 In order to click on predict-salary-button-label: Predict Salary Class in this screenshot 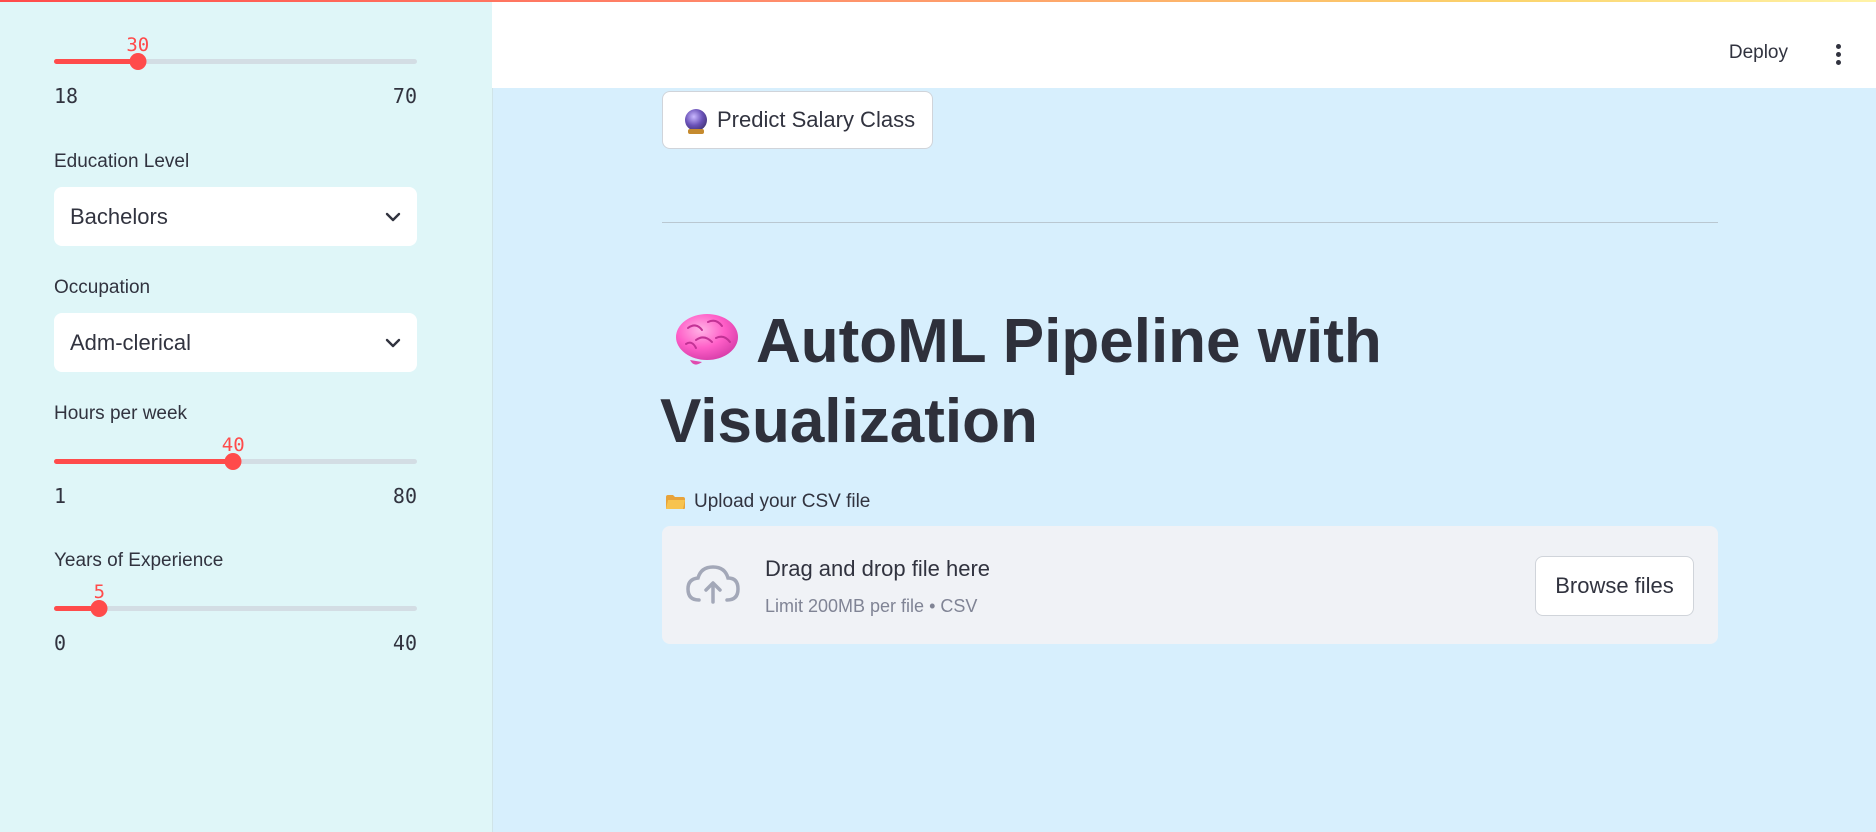, I will do `click(816, 119)`.